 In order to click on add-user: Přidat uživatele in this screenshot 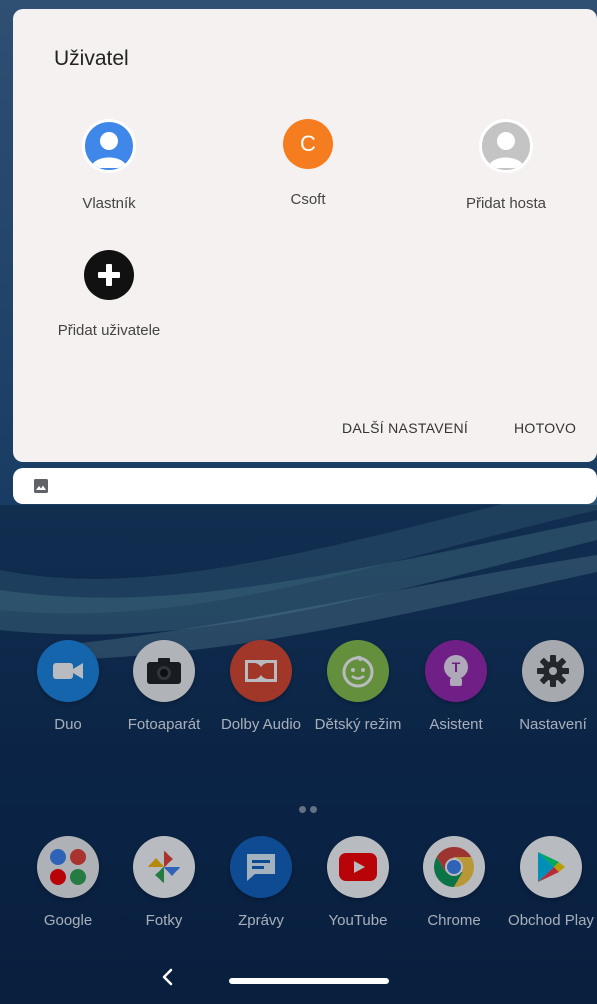, I will do `click(109, 294)`.